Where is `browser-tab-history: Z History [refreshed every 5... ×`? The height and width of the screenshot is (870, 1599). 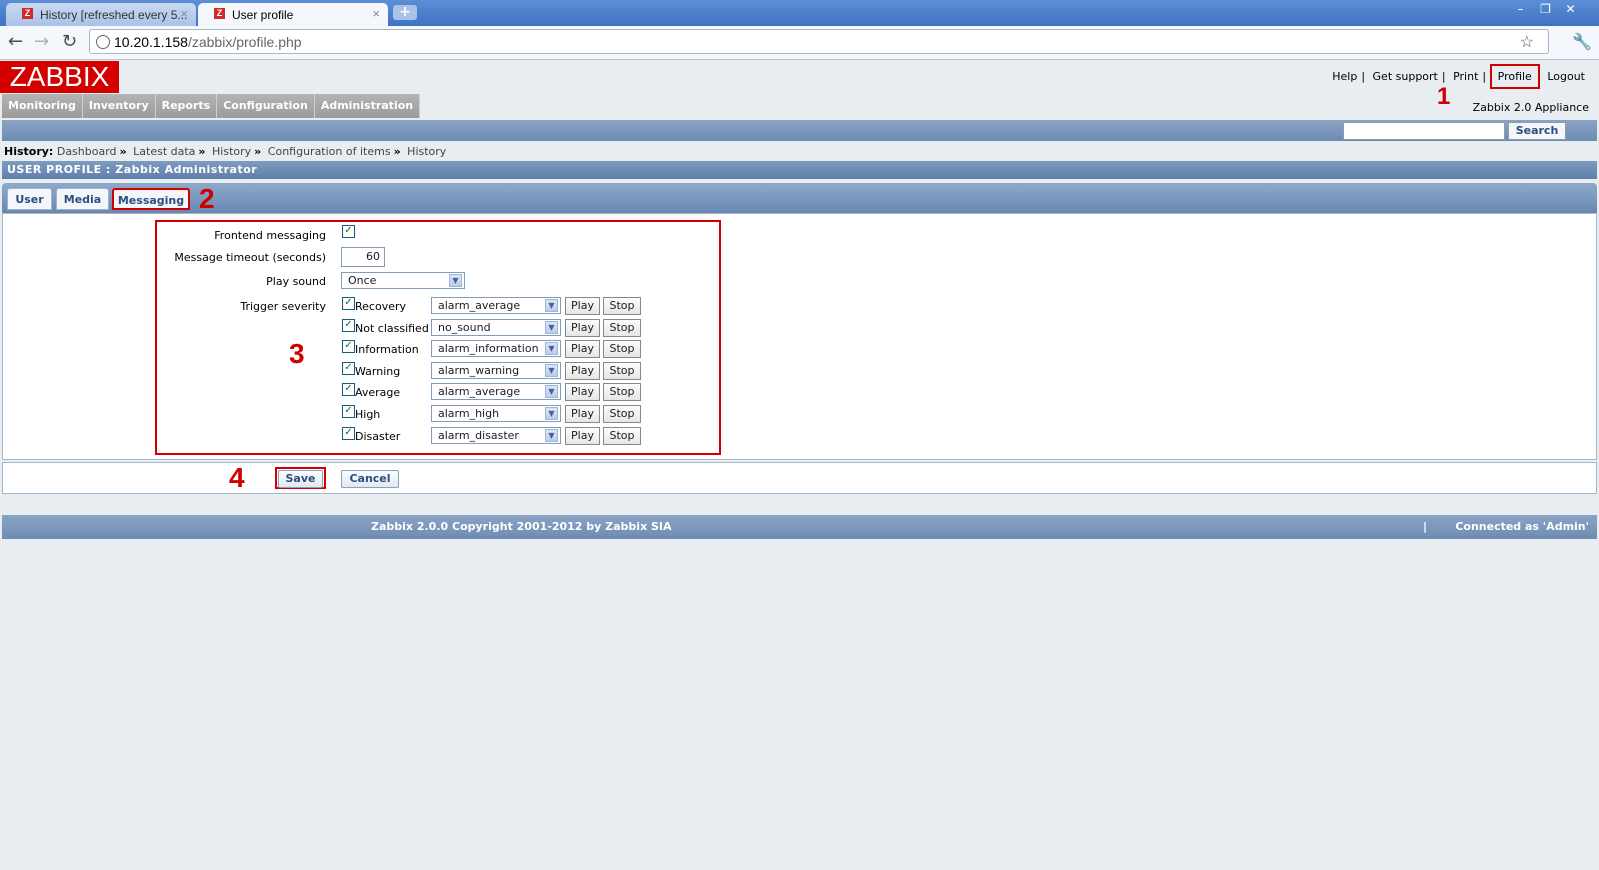 browser-tab-history: Z History [refreshed every 5... × is located at coordinates (101, 14).